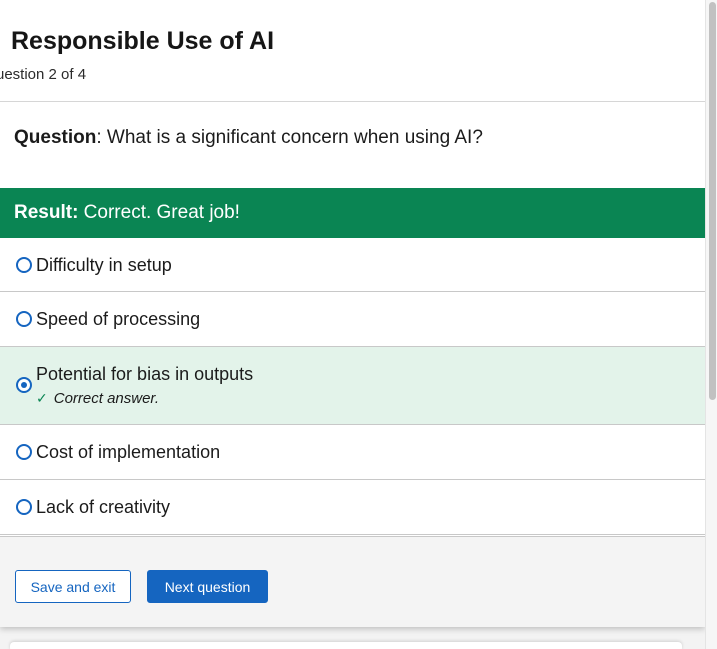 Image resolution: width=717 pixels, height=649 pixels. Describe the element at coordinates (104, 265) in the screenshot. I see `answer-option-label: Difficulty in setup` at that location.